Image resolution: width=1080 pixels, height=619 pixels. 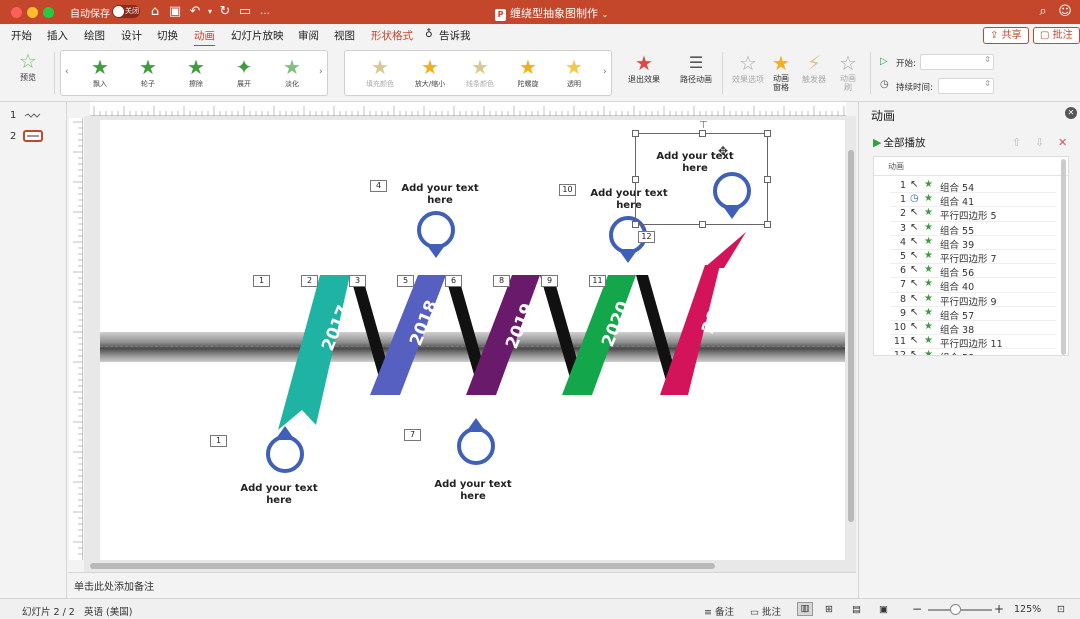 I want to click on ribbon-2020, so click(x=599, y=335).